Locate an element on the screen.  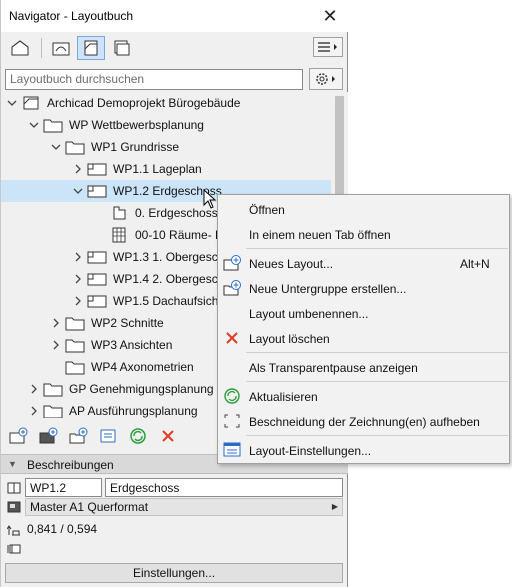
close-icon: ✕ is located at coordinates (330, 16).